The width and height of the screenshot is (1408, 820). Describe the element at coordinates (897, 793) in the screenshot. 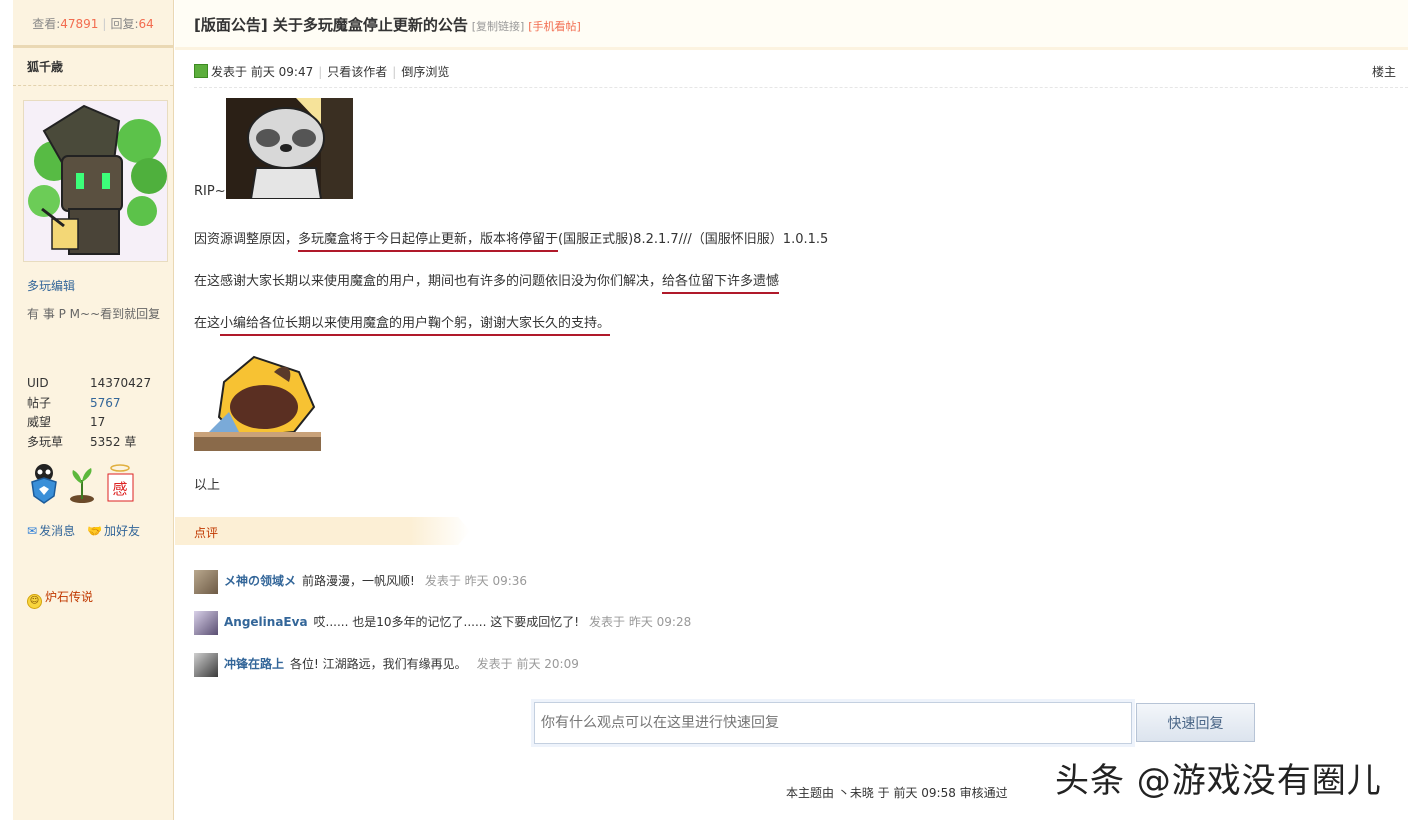

I see `audit-note: 本主题由 丶未晓 于 前天 09:58 审核通过` at that location.